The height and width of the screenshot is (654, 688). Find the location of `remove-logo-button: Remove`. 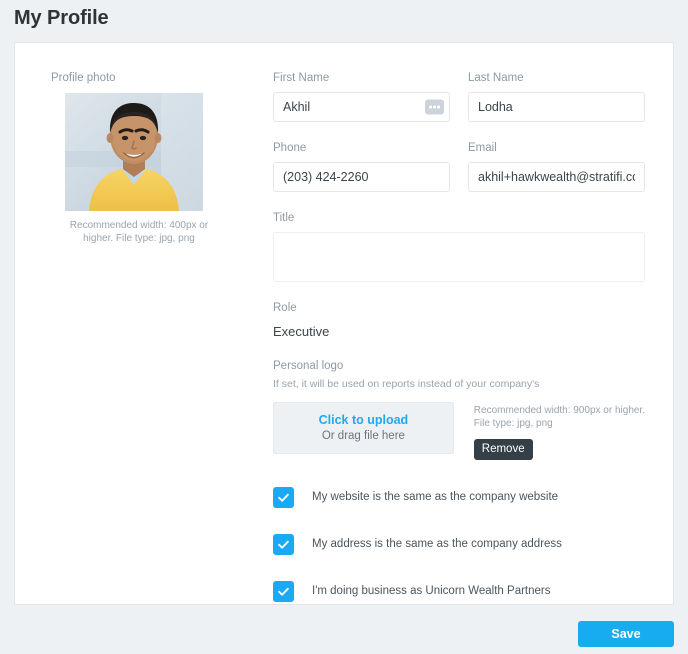

remove-logo-button: Remove is located at coordinates (503, 449).